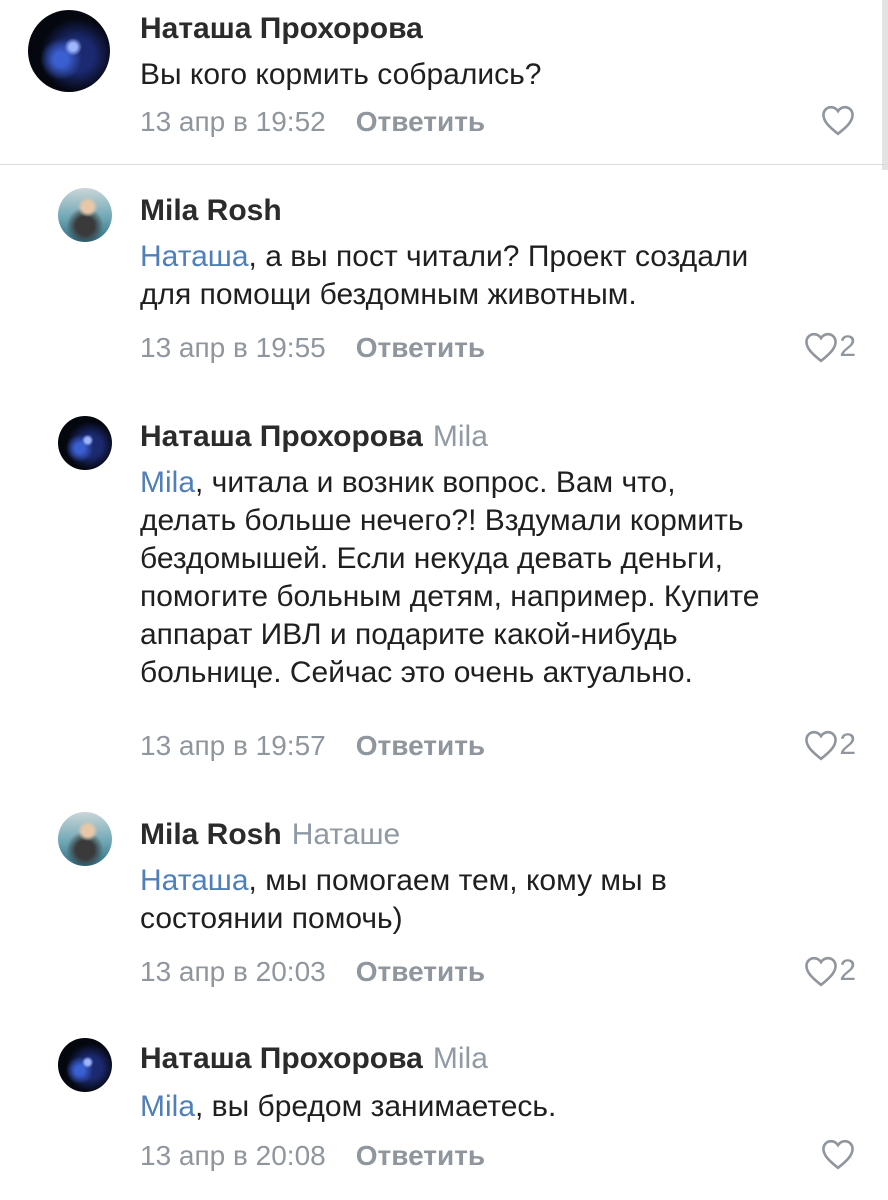 This screenshot has width=888, height=1200. Describe the element at coordinates (348, 1106) in the screenshot. I see `comment-text: Mila, вы бредом занимаетесь.` at that location.